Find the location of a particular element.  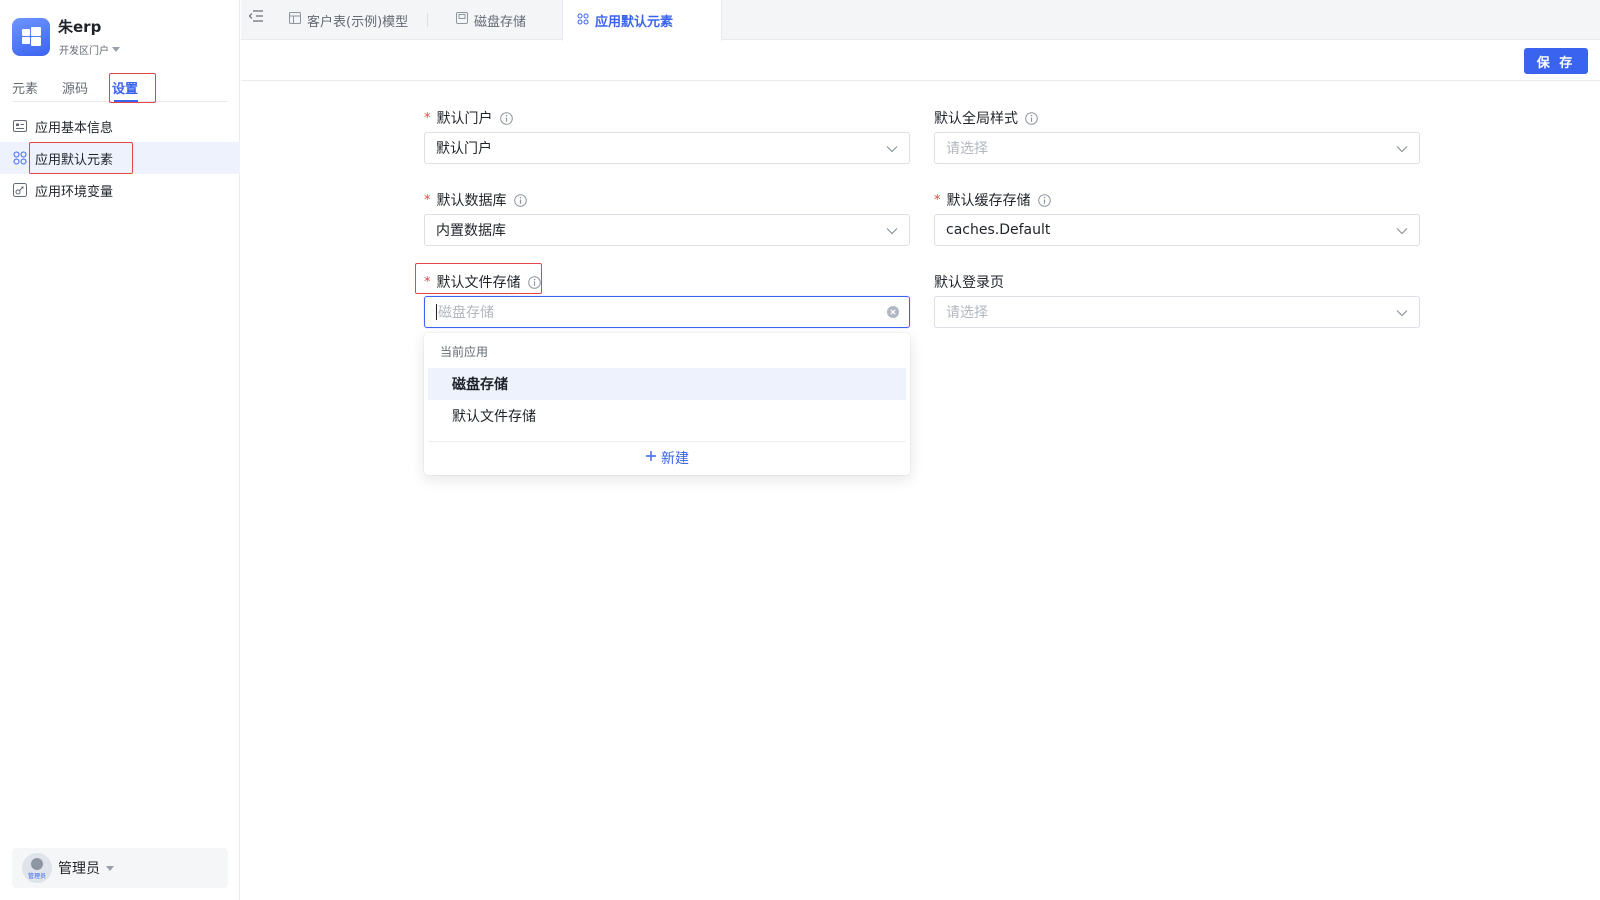

label-default-global-style: 默认全局样式 is located at coordinates (986, 118).